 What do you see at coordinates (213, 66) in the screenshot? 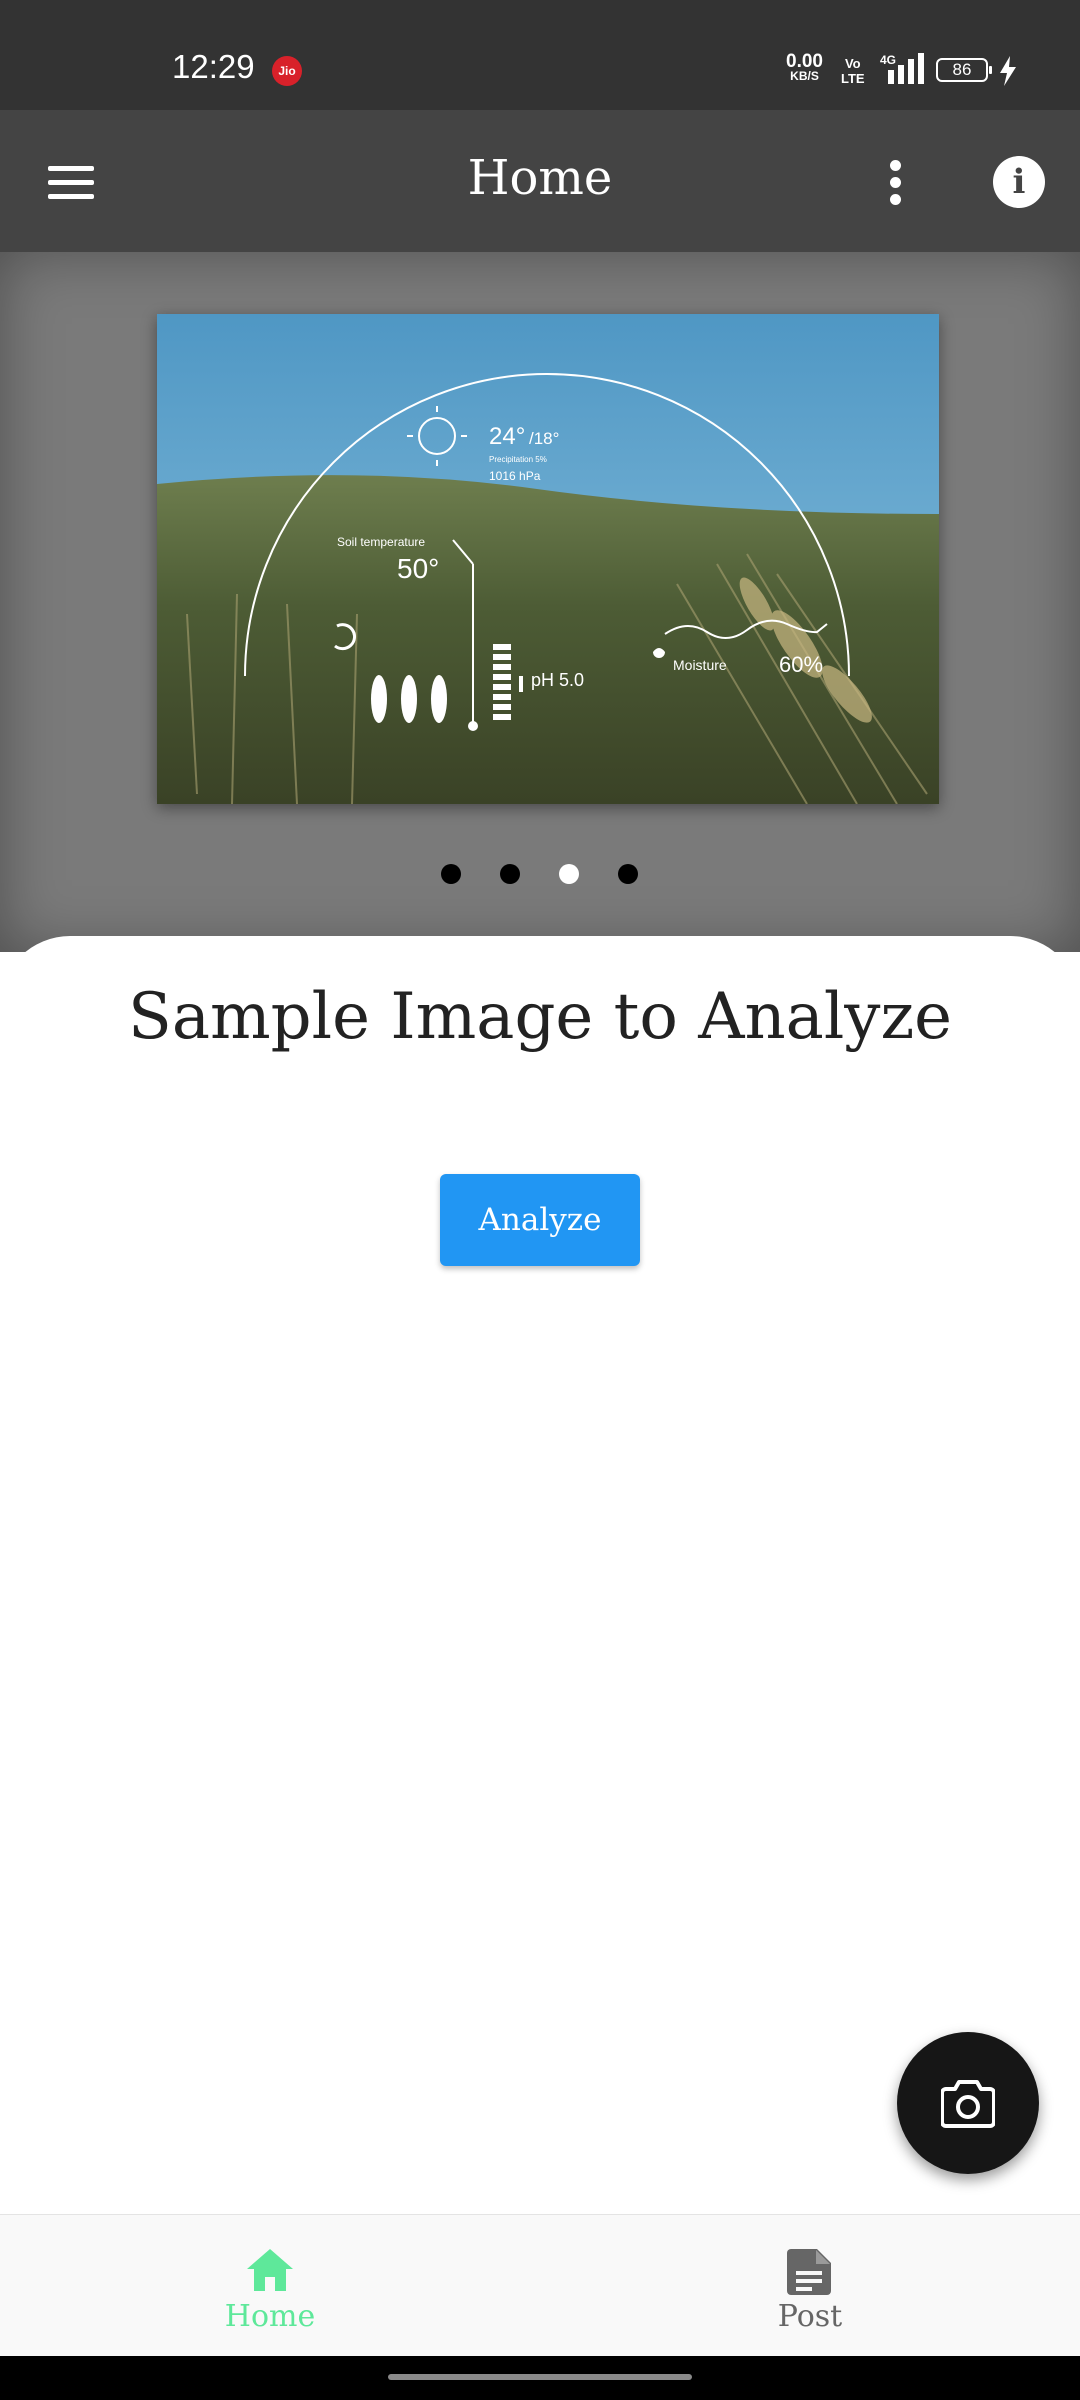
I see `status-time: 12:29` at bounding box center [213, 66].